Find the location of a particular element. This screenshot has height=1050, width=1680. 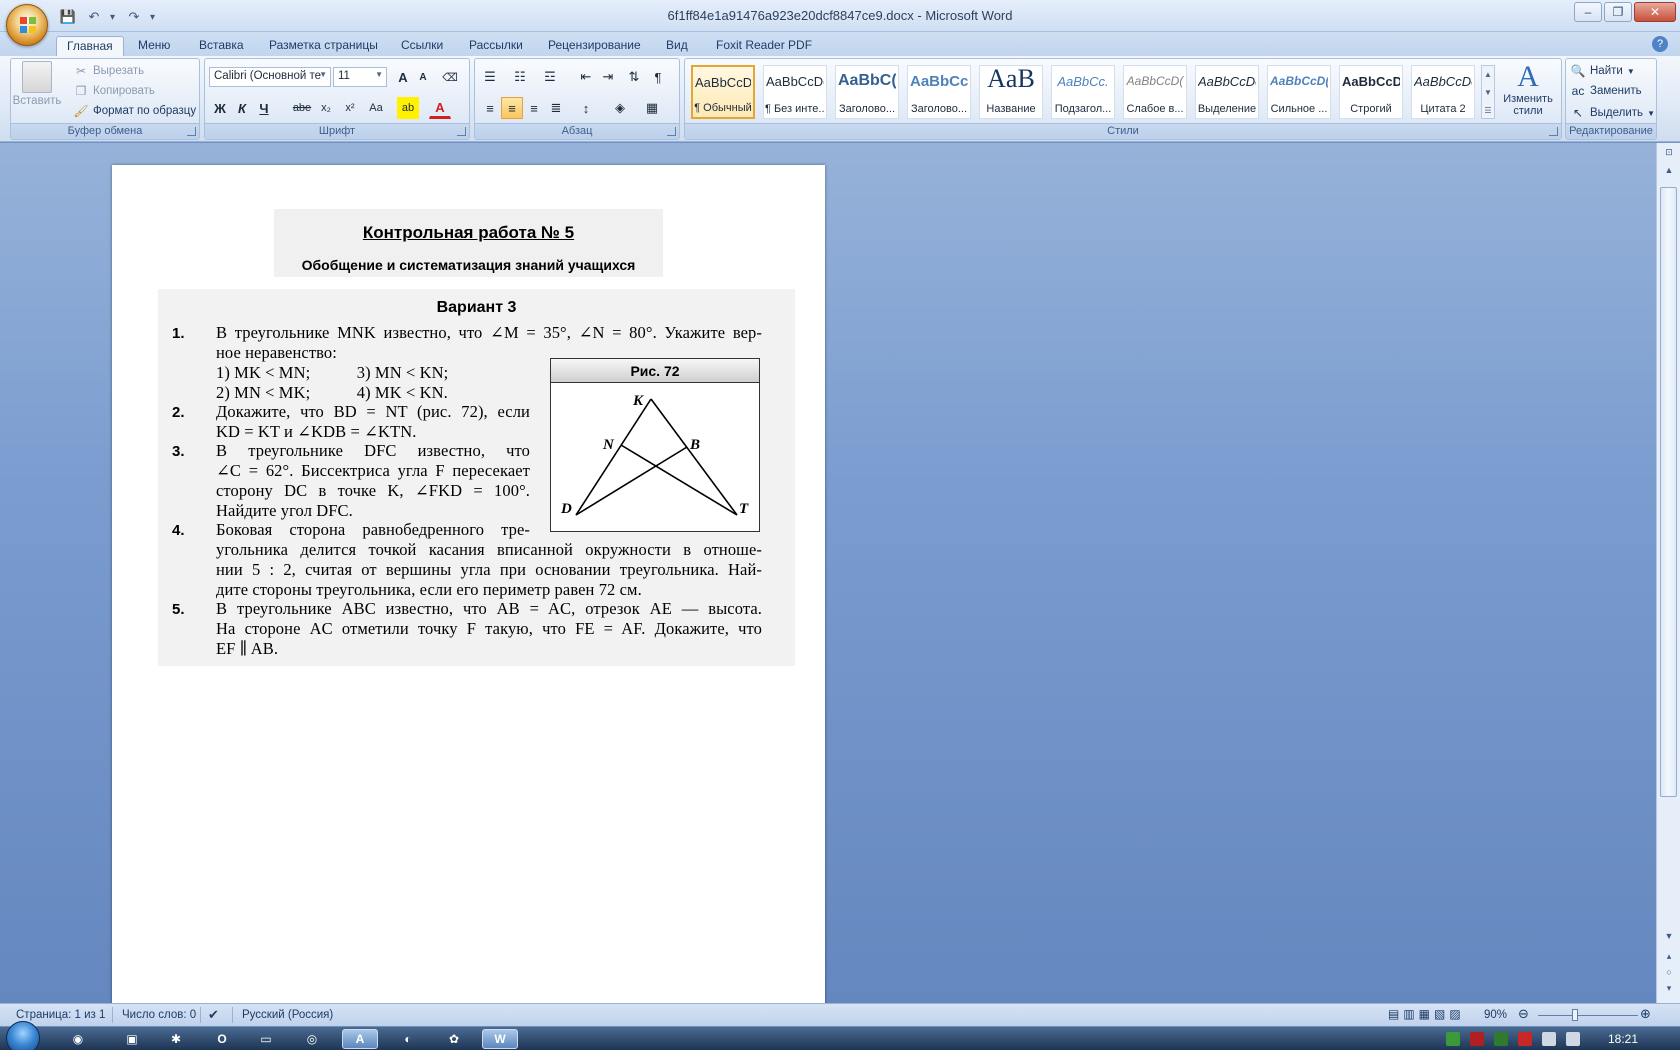

tab-review: Рецензирование is located at coordinates (594, 46).